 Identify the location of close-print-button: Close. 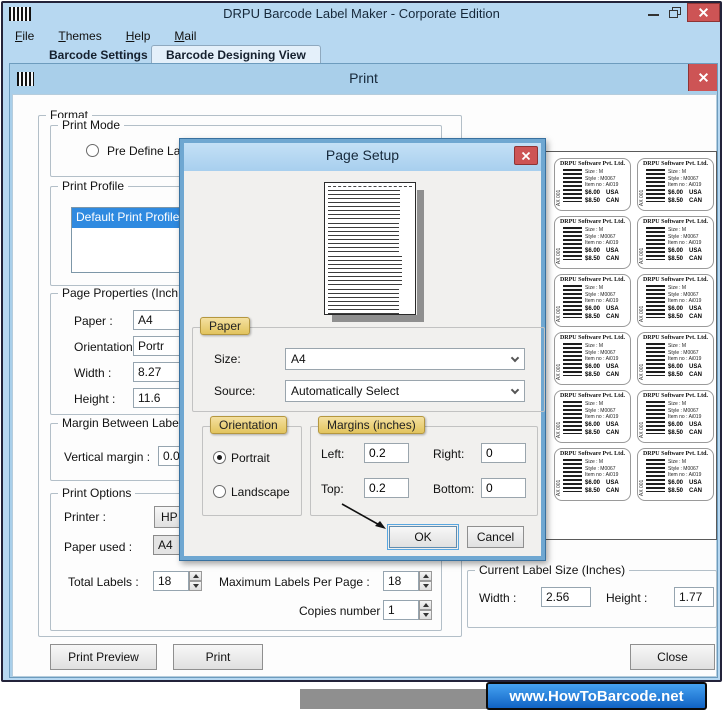
(672, 657).